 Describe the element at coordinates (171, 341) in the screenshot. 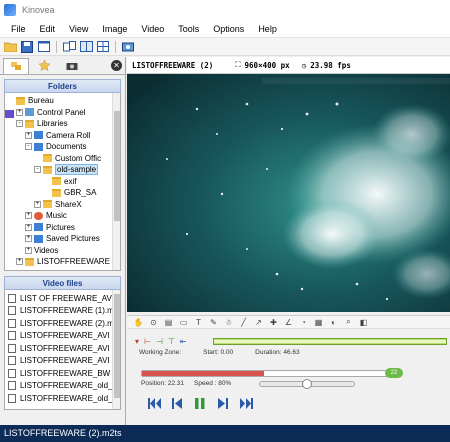

I see `lock-zone-icon: ⊤` at that location.